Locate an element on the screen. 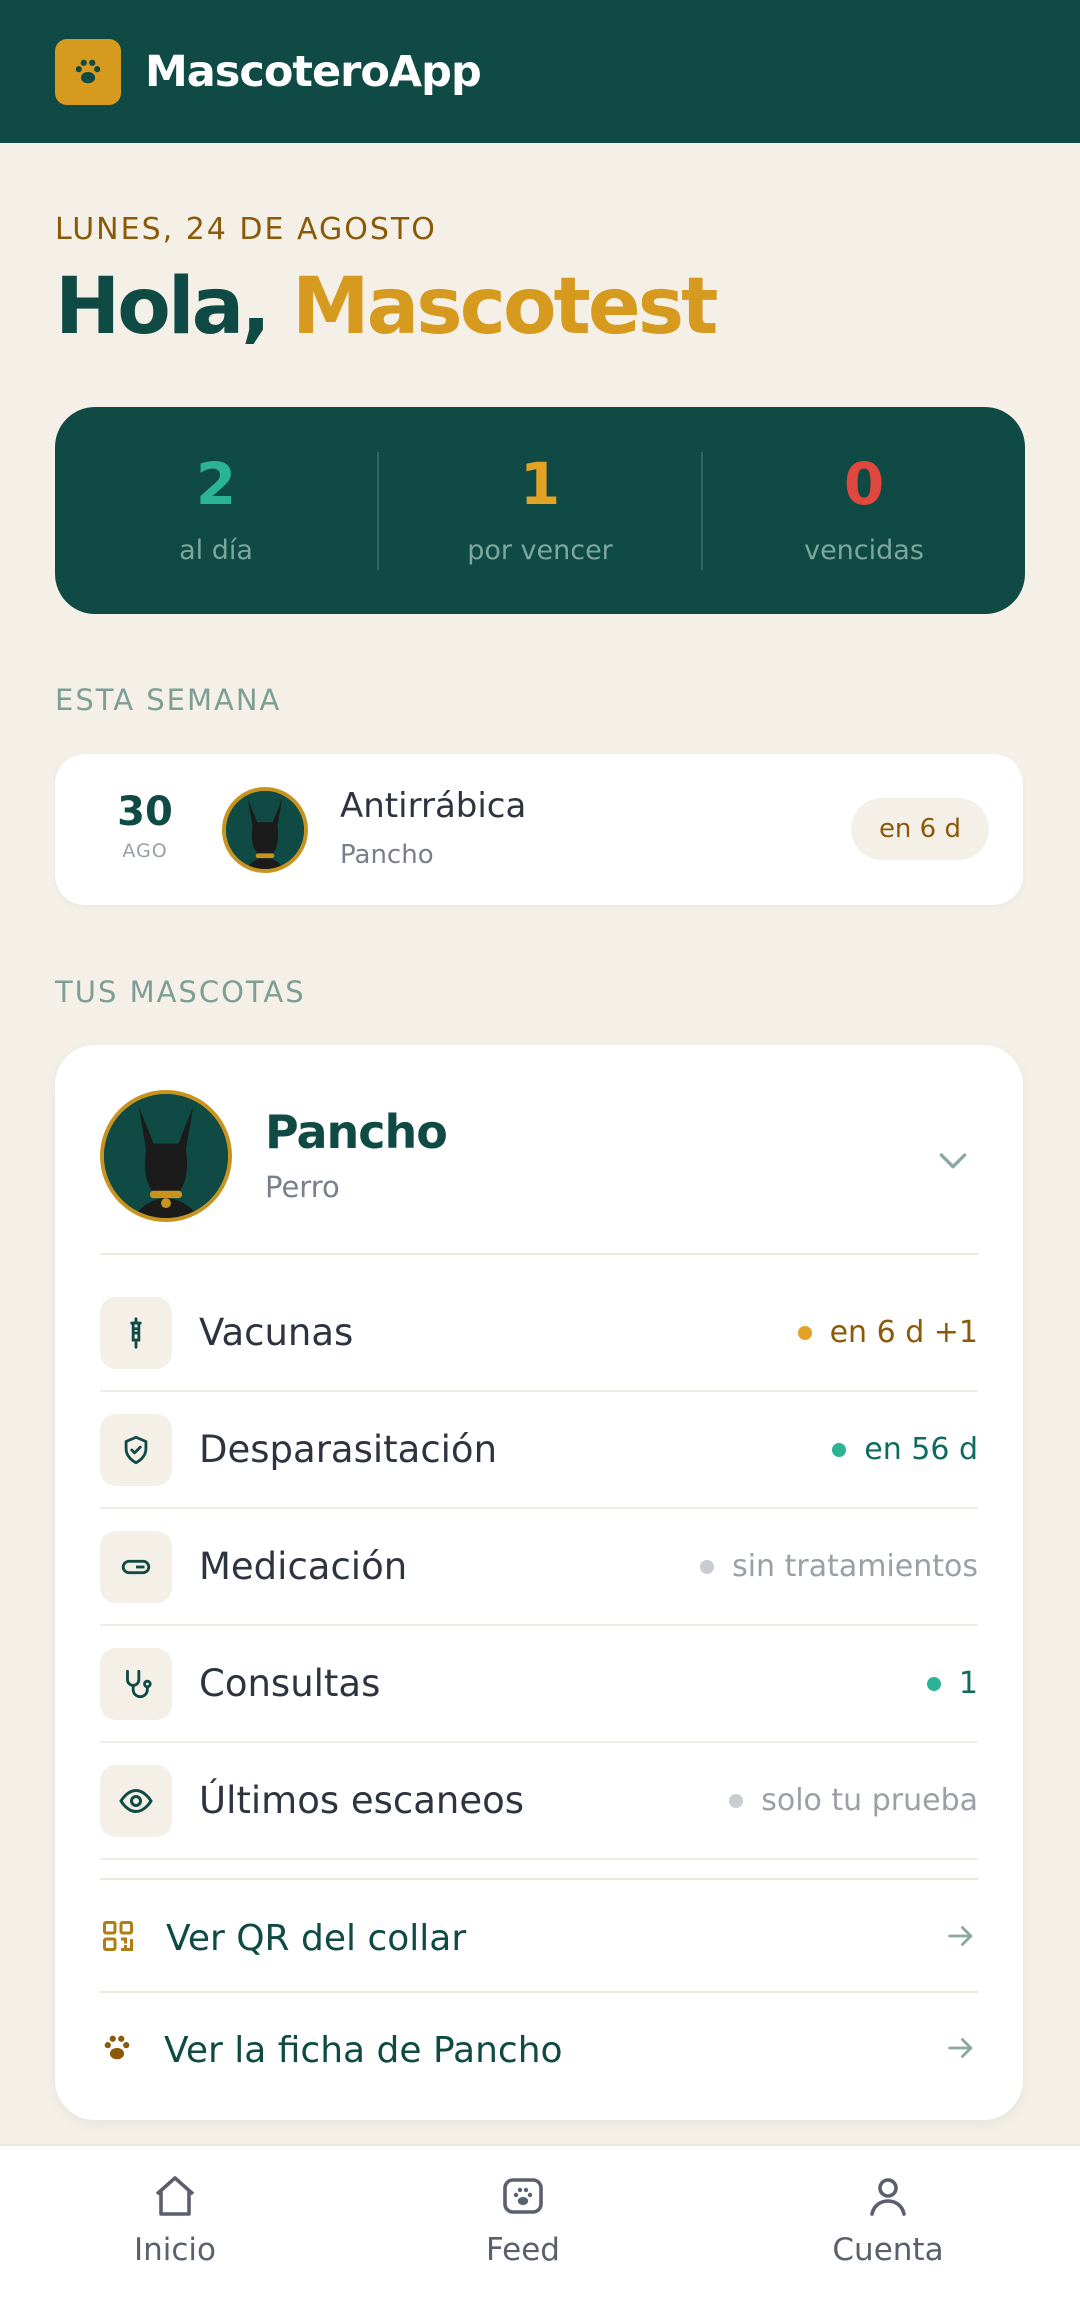 This screenshot has width=1080, height=2298. stat-label: vencidas is located at coordinates (864, 550).